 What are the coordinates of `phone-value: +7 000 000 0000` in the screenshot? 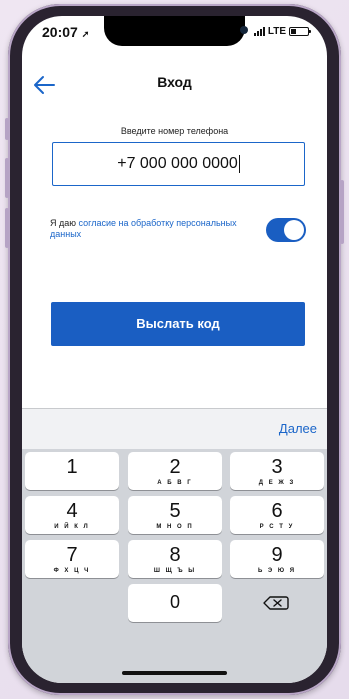 It's located at (177, 163).